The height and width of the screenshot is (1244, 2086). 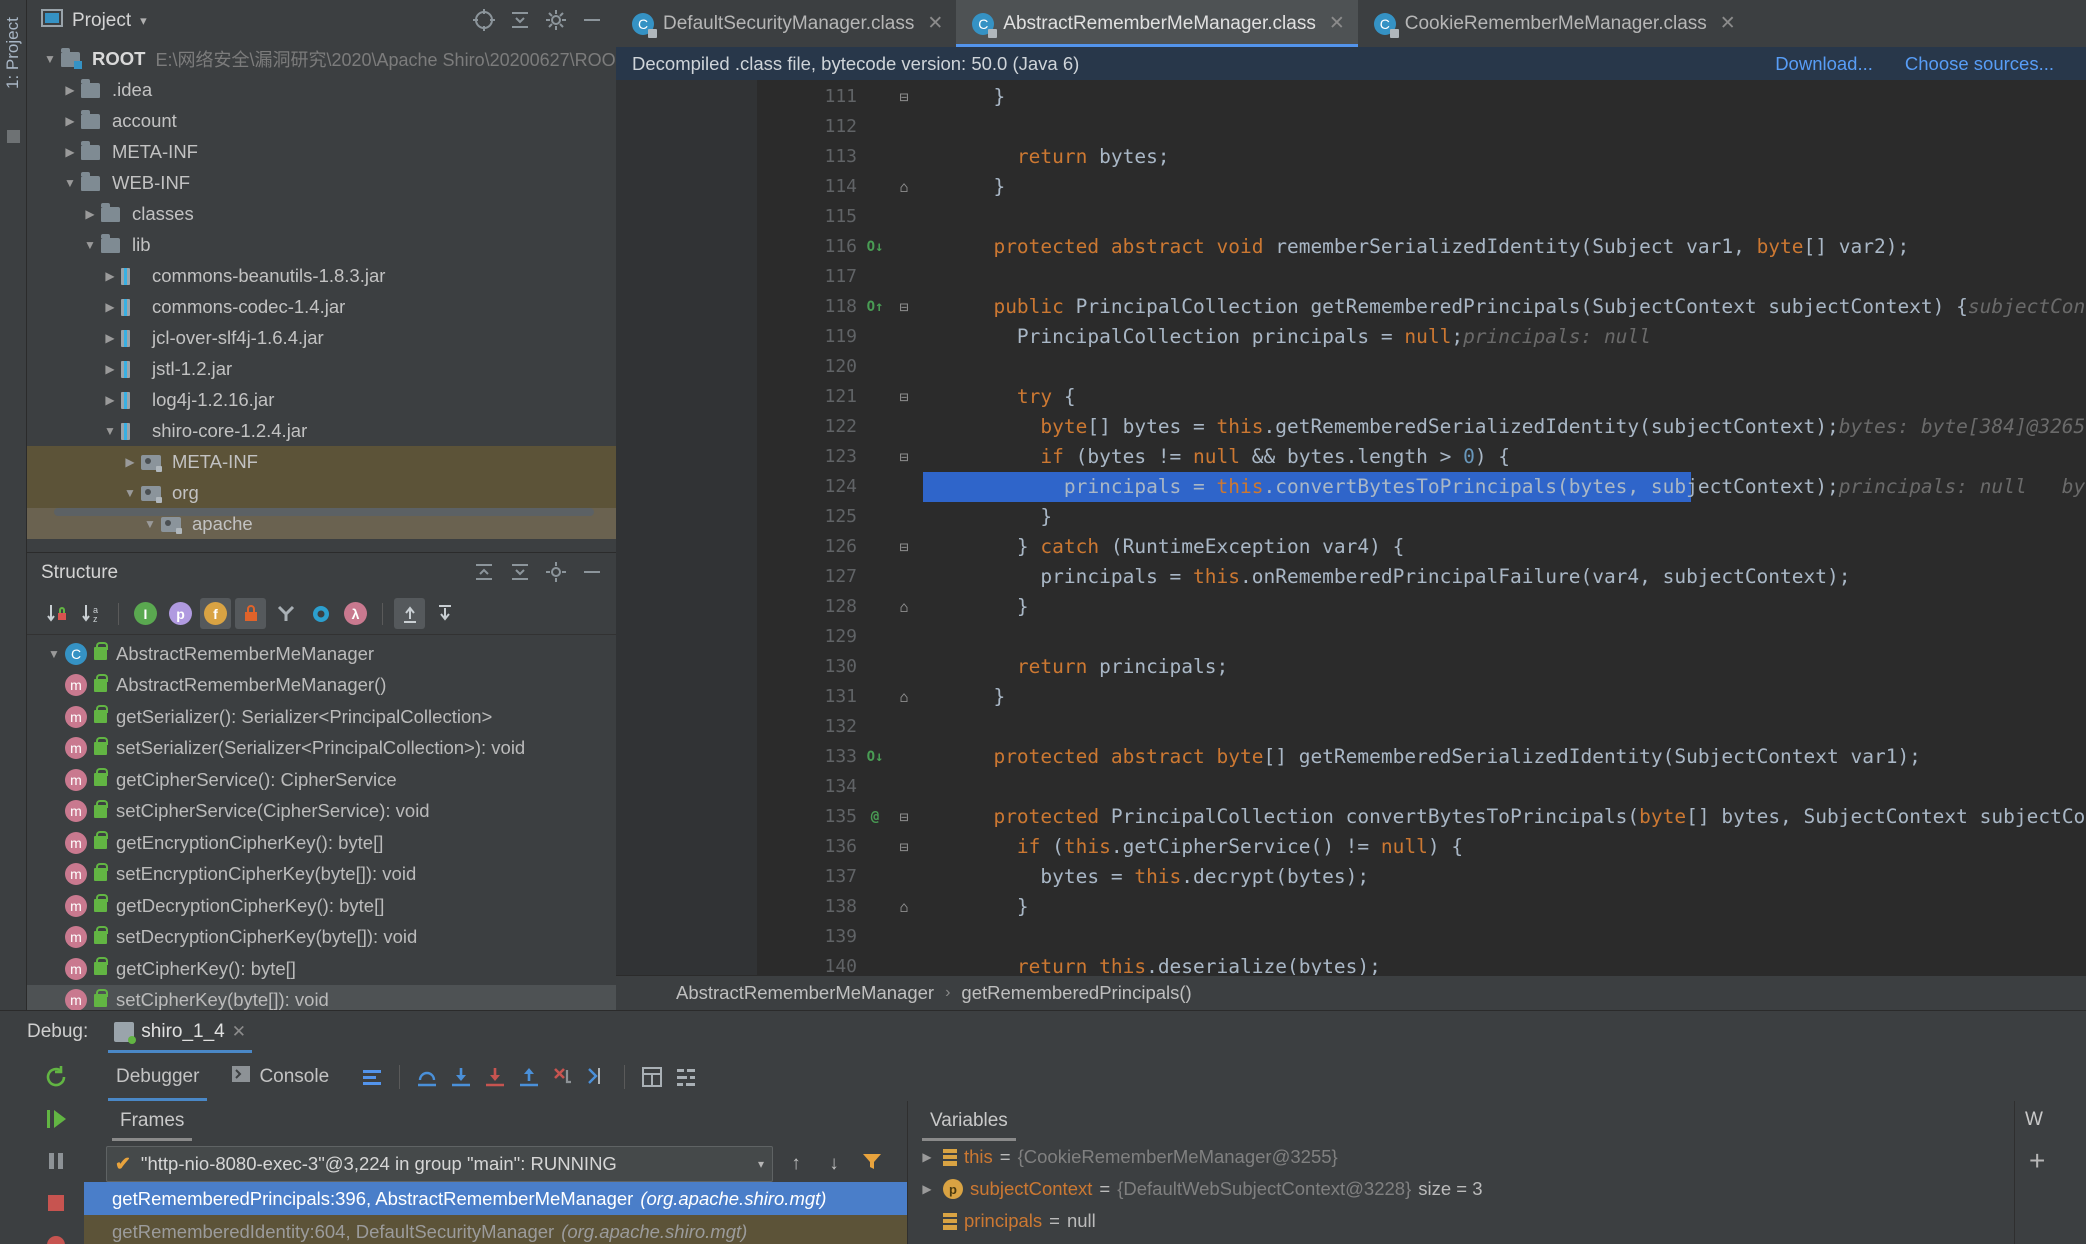 I want to click on show-non-public-icon, so click(x=250, y=613).